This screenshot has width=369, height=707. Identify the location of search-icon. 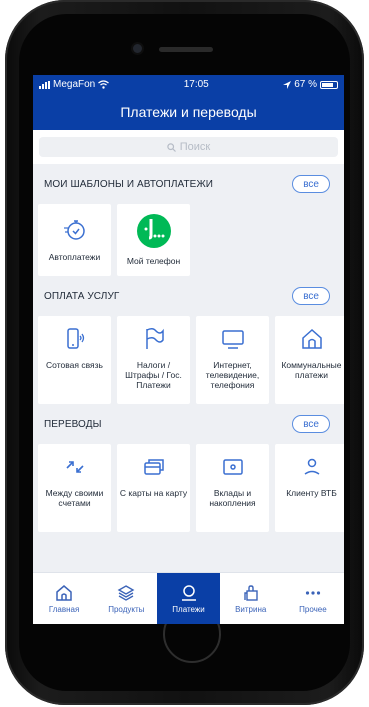
(171, 147).